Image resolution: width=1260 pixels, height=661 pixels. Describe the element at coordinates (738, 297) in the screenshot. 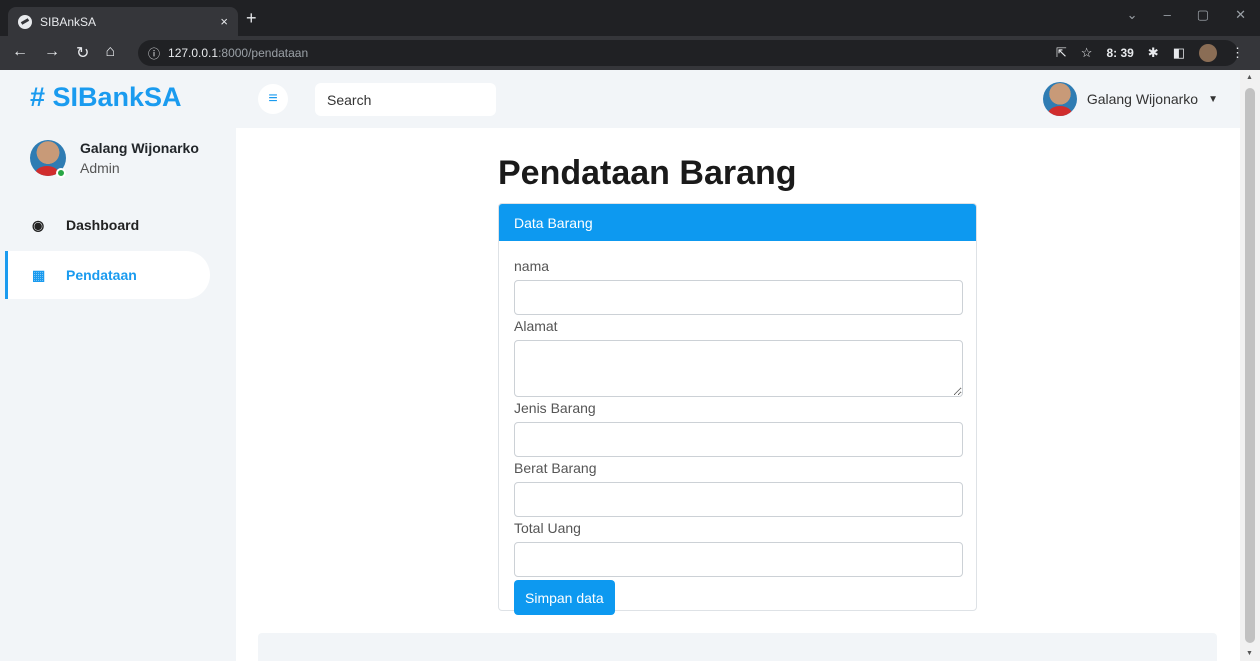

I see `nama-field` at that location.